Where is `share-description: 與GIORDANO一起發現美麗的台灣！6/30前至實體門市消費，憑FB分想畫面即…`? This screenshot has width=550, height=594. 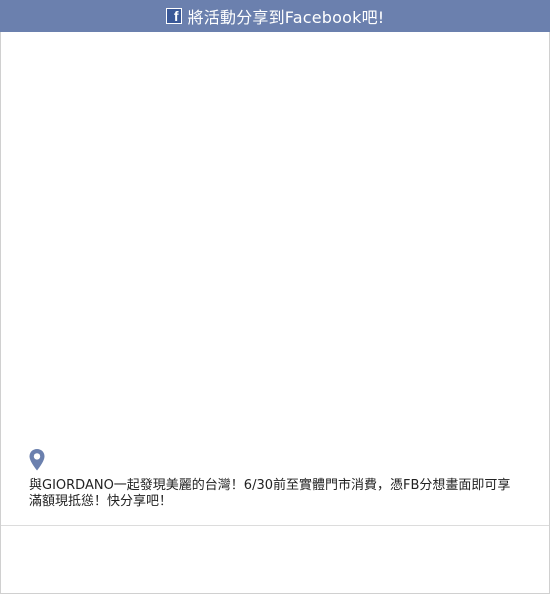
share-description: 與GIORDANO一起發現美麗的台灣！6/30前至實體門市消費，憑FB分想畫面即… is located at coordinates (270, 493).